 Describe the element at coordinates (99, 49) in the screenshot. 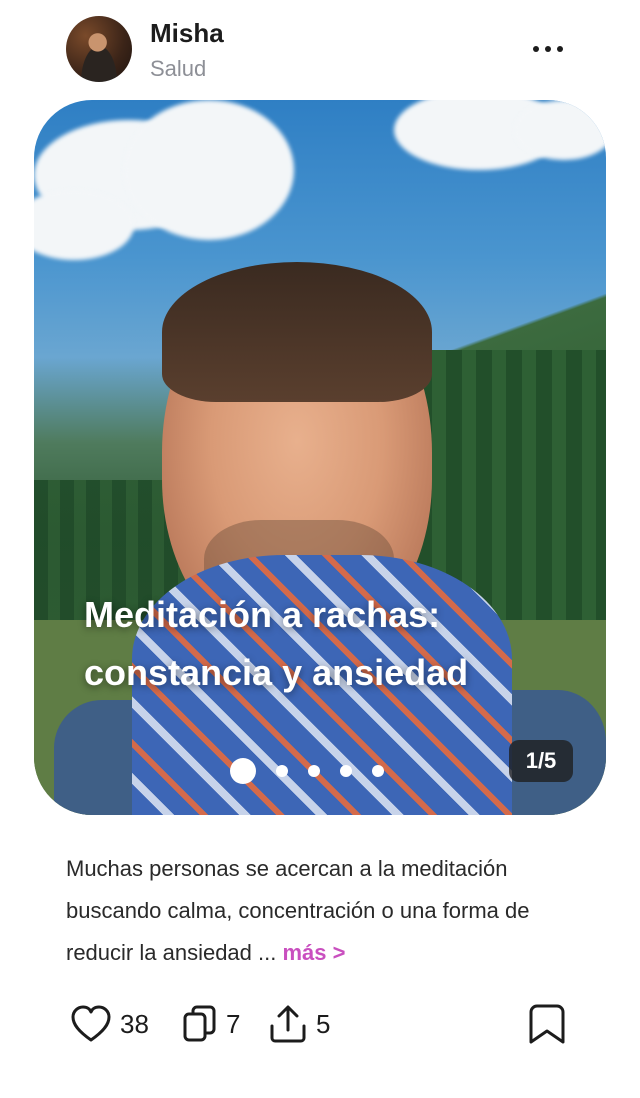

I see `avatar` at that location.